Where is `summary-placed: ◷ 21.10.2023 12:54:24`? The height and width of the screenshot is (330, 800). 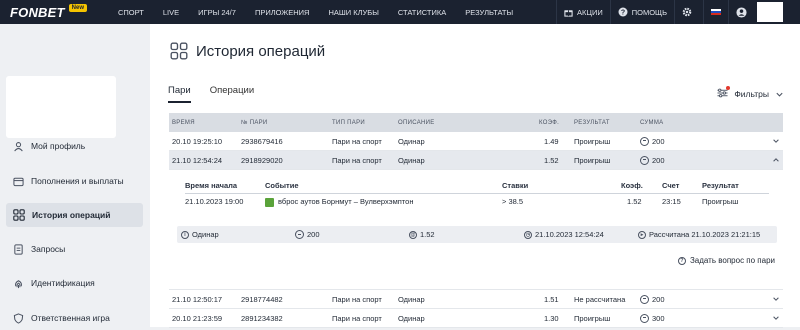 summary-placed: ◷ 21.10.2023 12:54:24 is located at coordinates (564, 234).